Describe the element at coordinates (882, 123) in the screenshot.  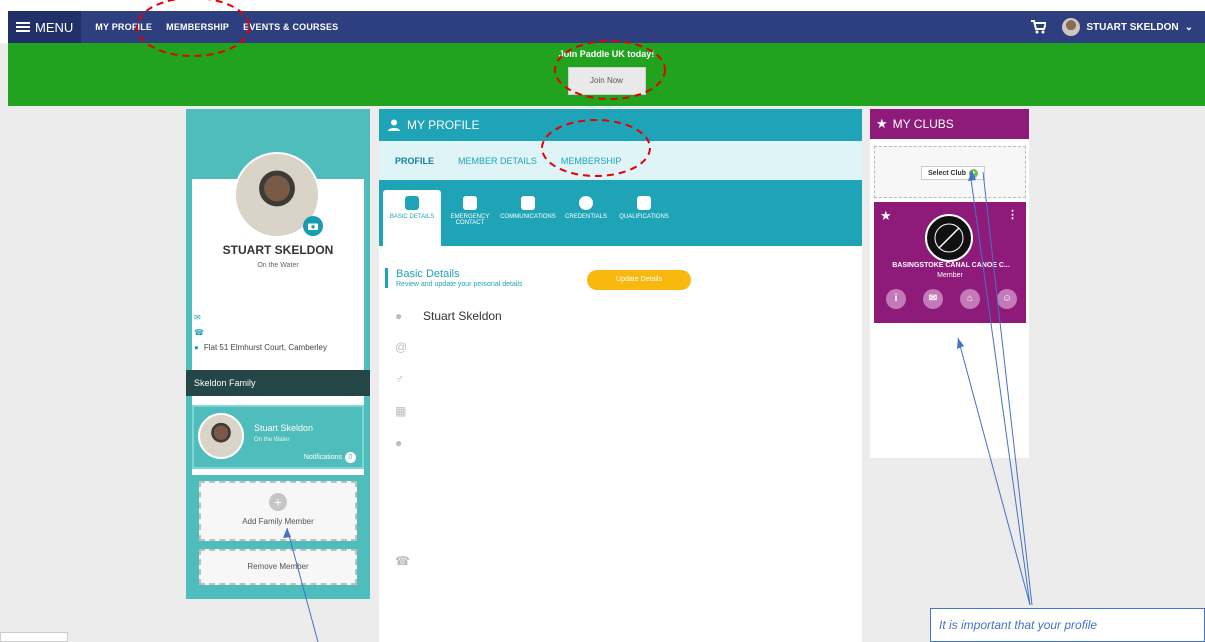
I see `star-icon: ★` at that location.